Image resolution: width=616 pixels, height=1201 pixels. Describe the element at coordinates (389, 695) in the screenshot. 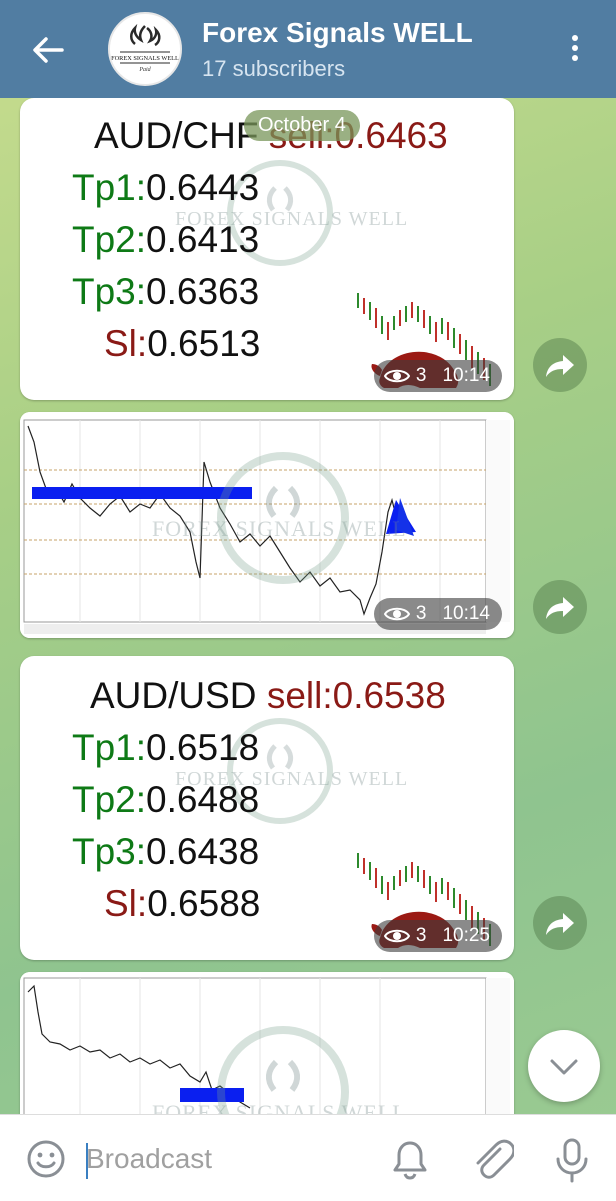

I see `entry-price: 0.6538` at that location.